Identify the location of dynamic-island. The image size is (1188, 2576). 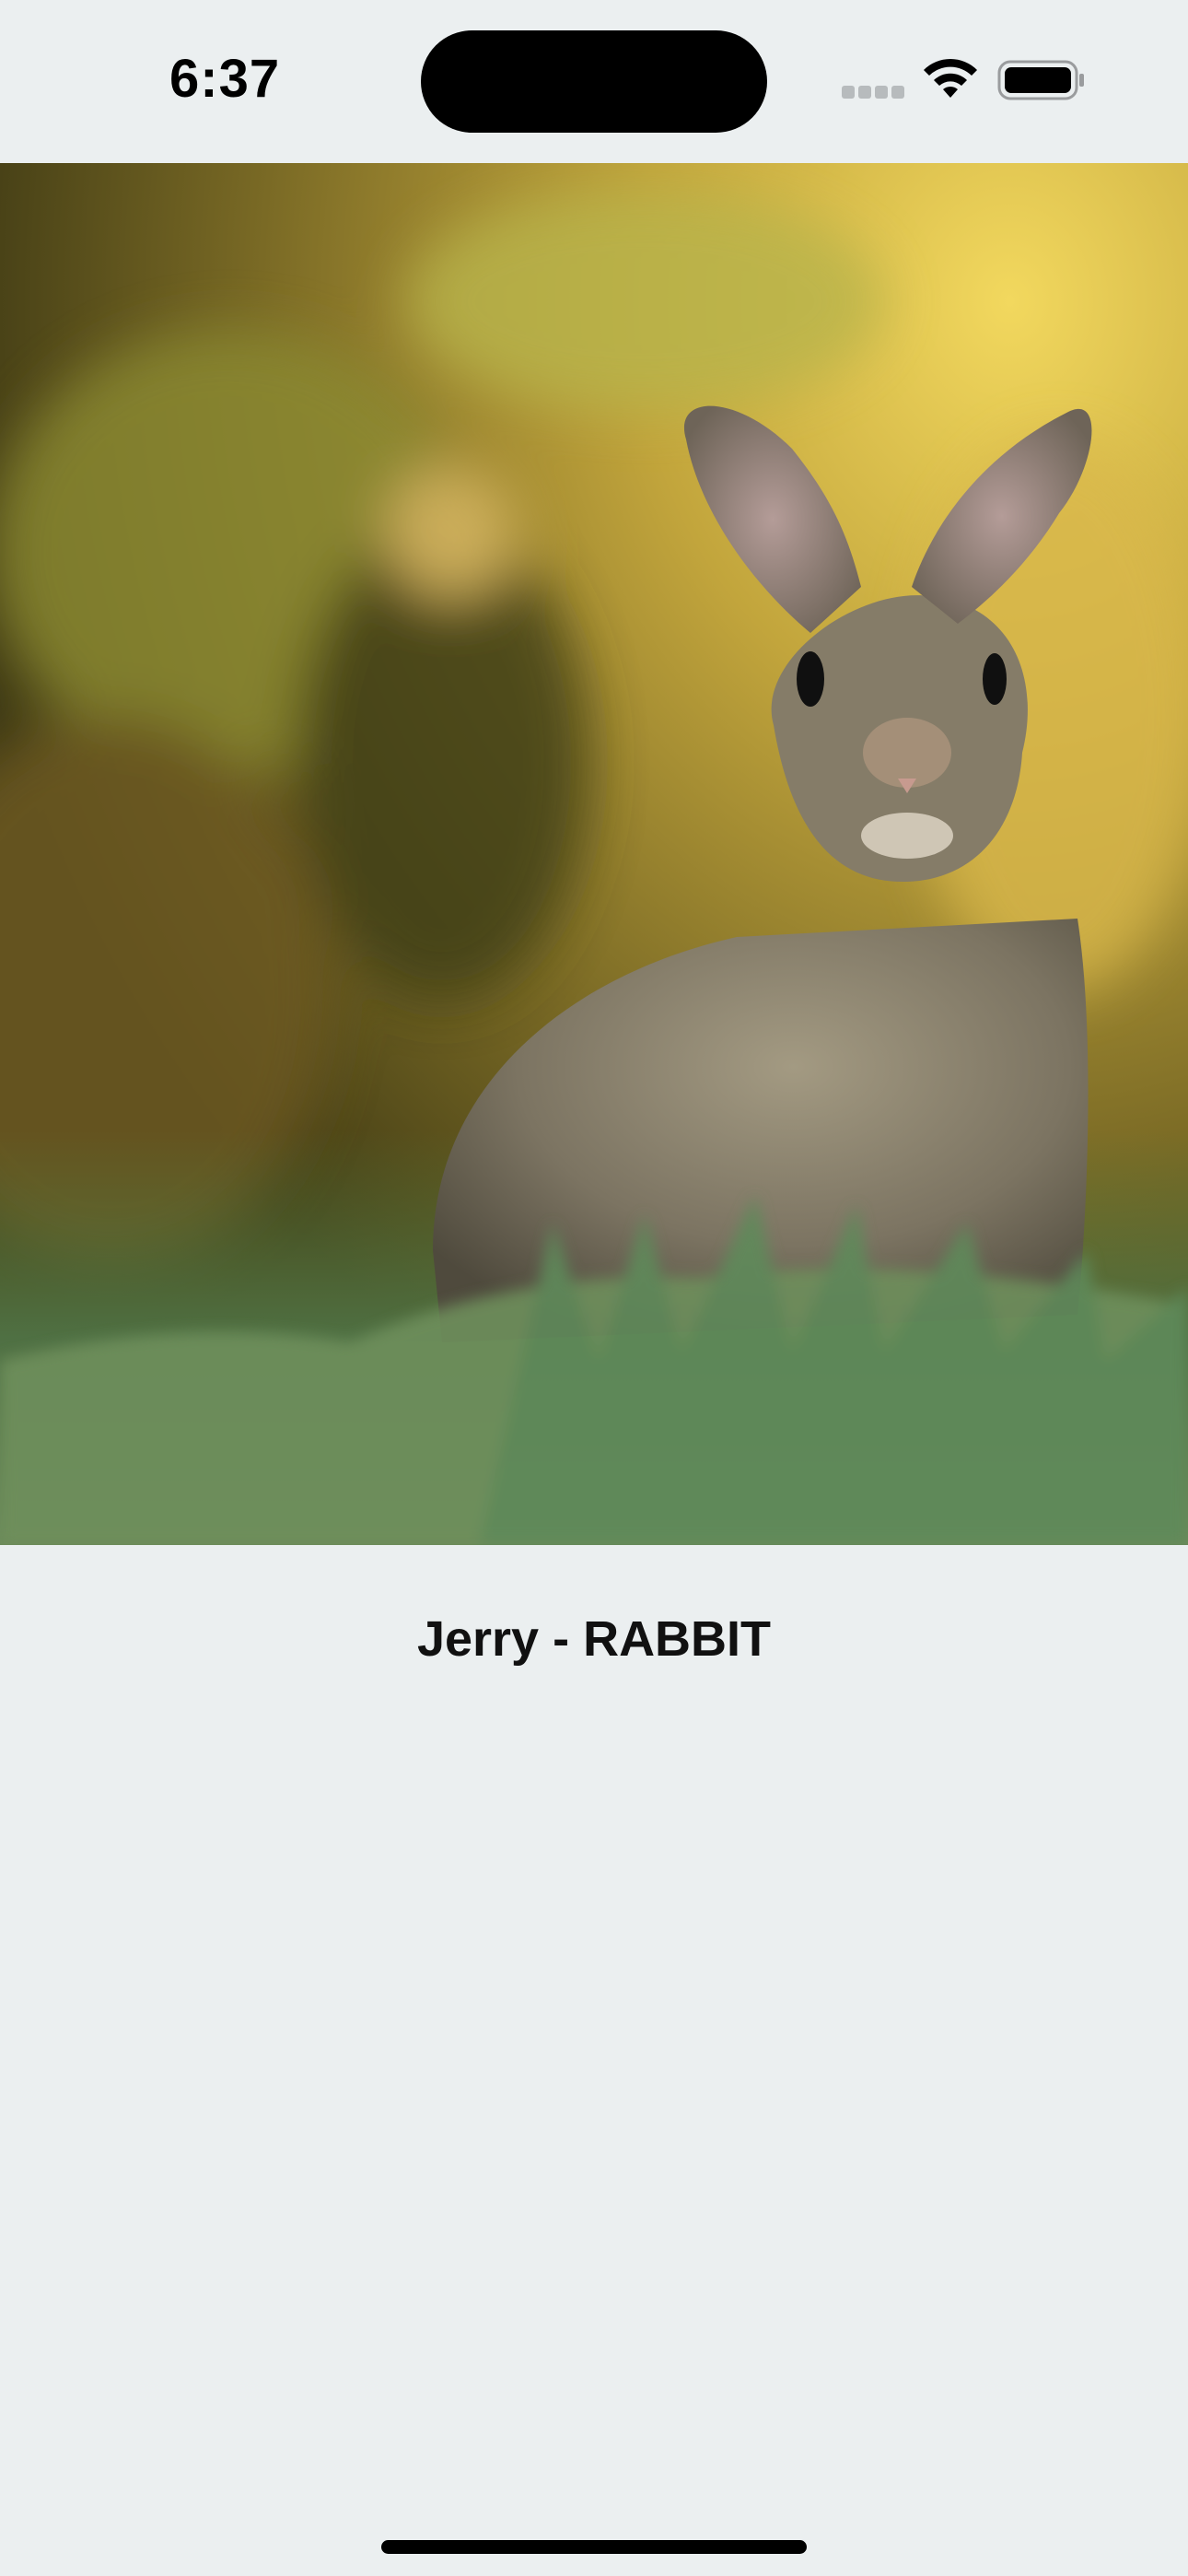
(594, 81).